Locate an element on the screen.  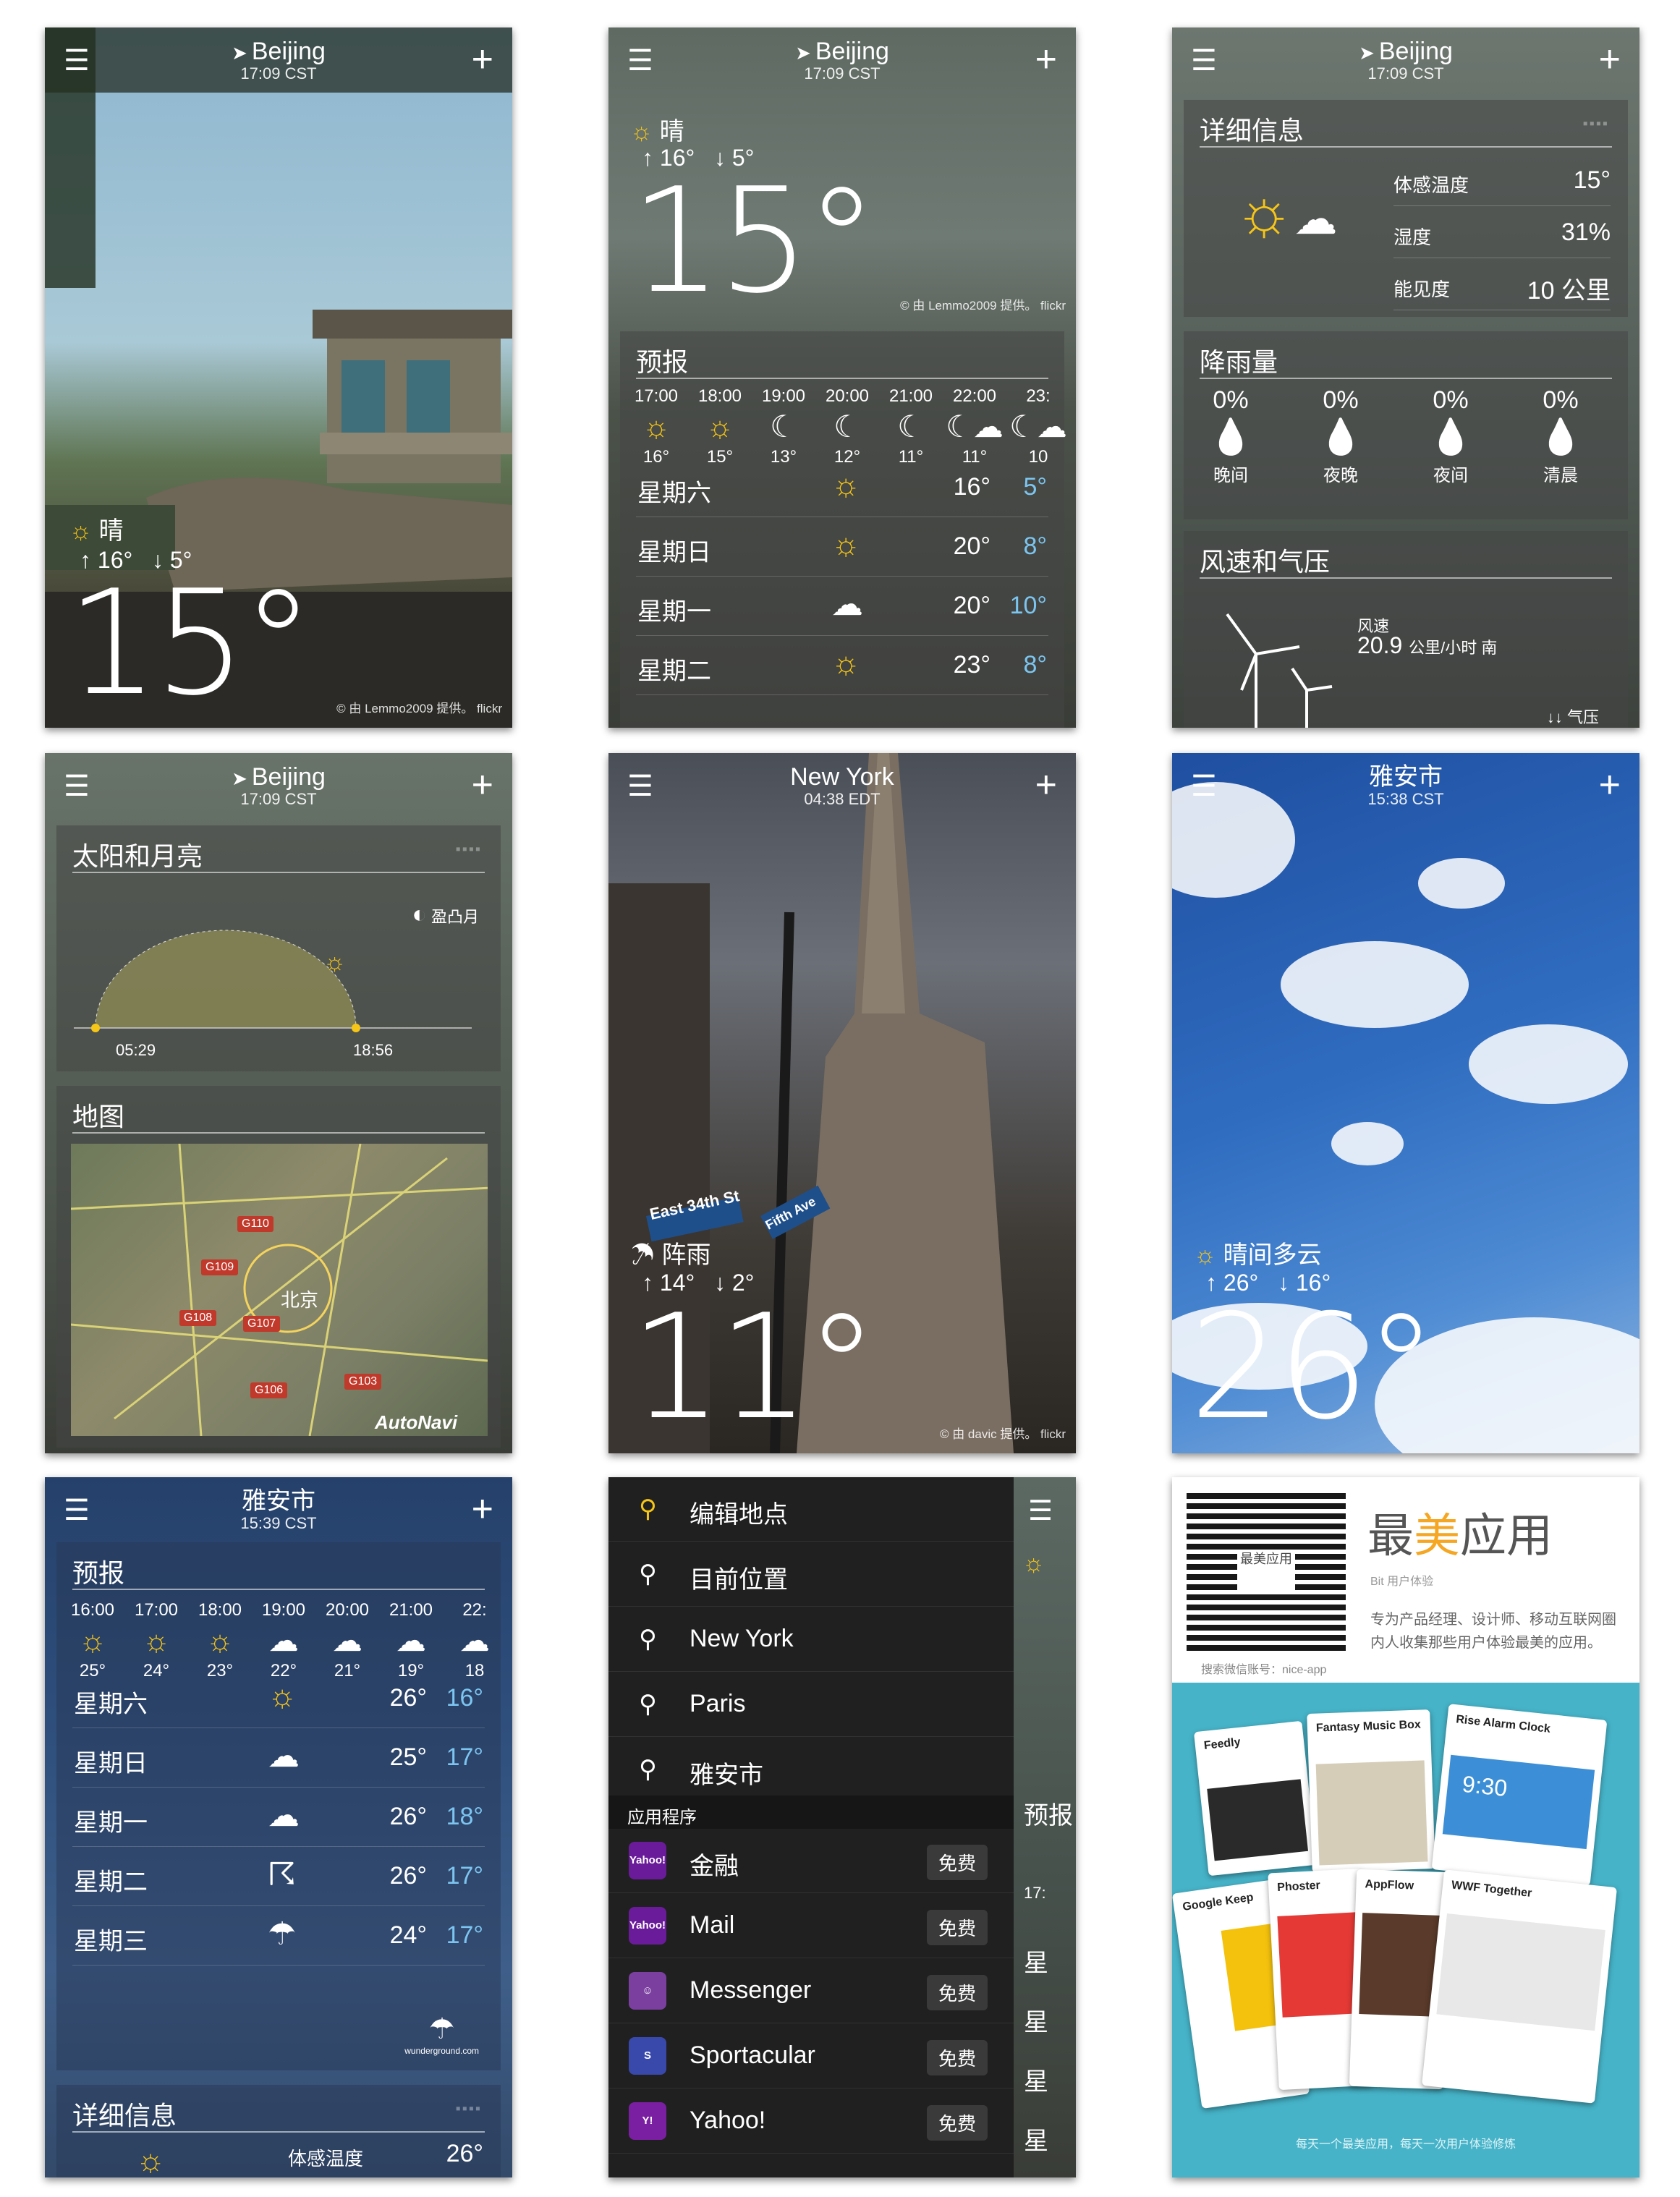
precipitation-percent: 0% is located at coordinates (1451, 400).